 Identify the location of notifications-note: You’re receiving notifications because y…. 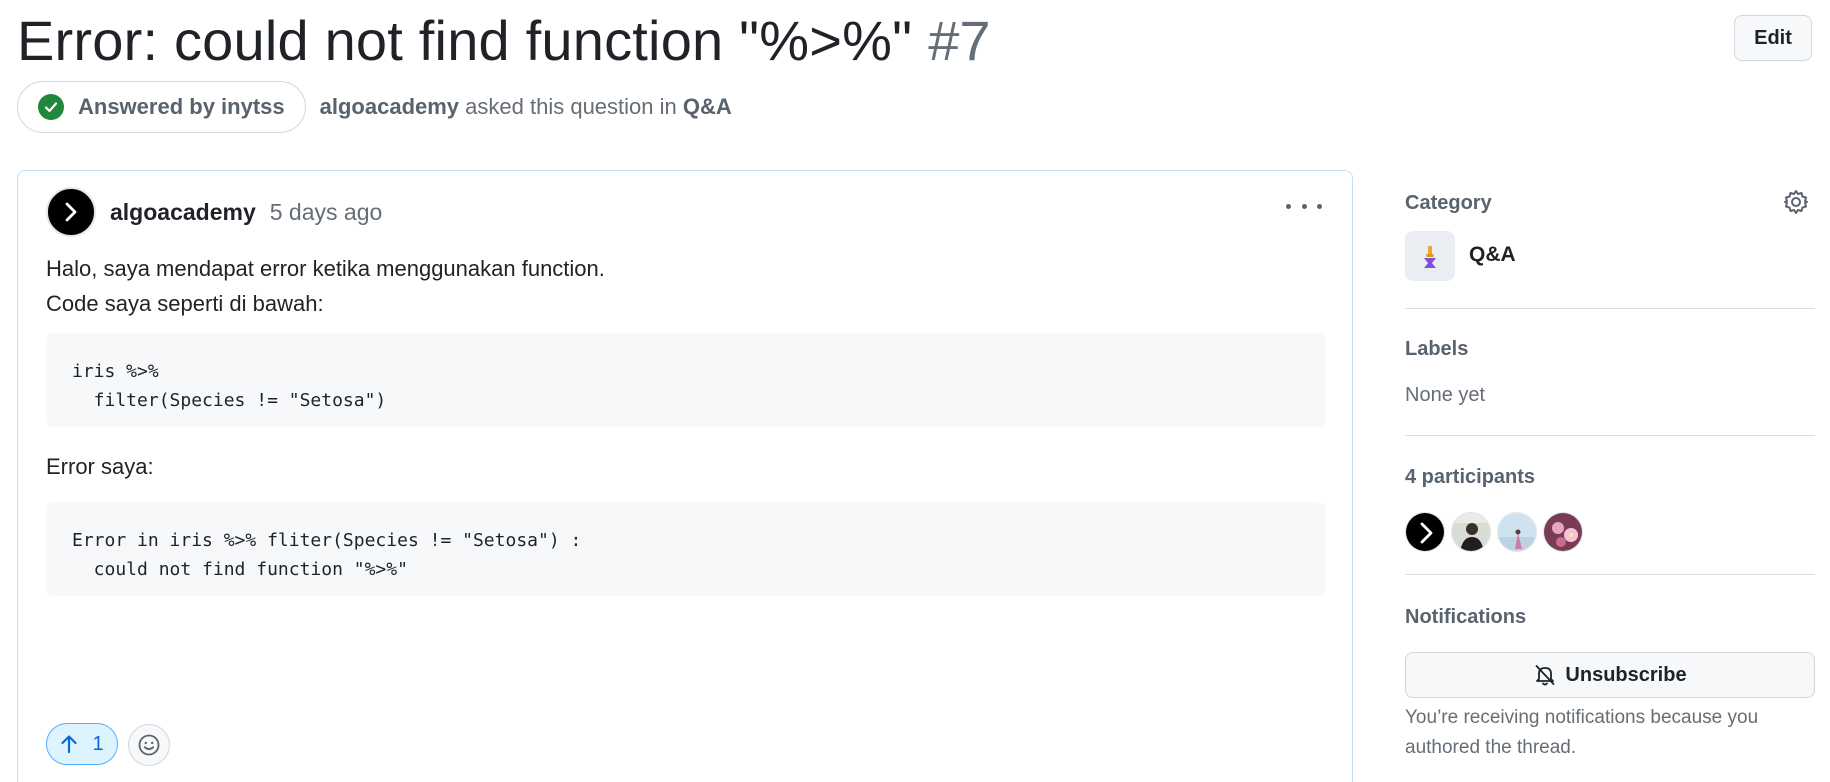
(1582, 732).